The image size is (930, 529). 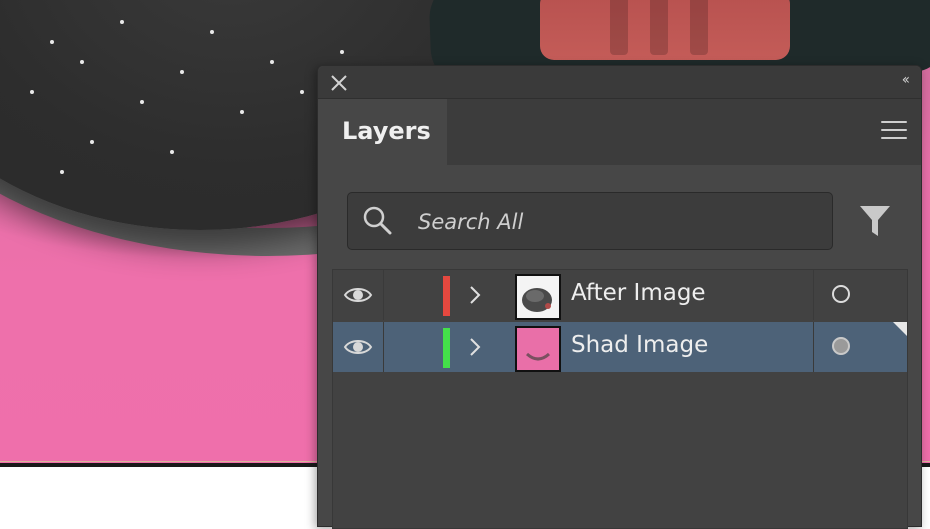 I want to click on tab-strip: Layers, so click(x=619, y=132).